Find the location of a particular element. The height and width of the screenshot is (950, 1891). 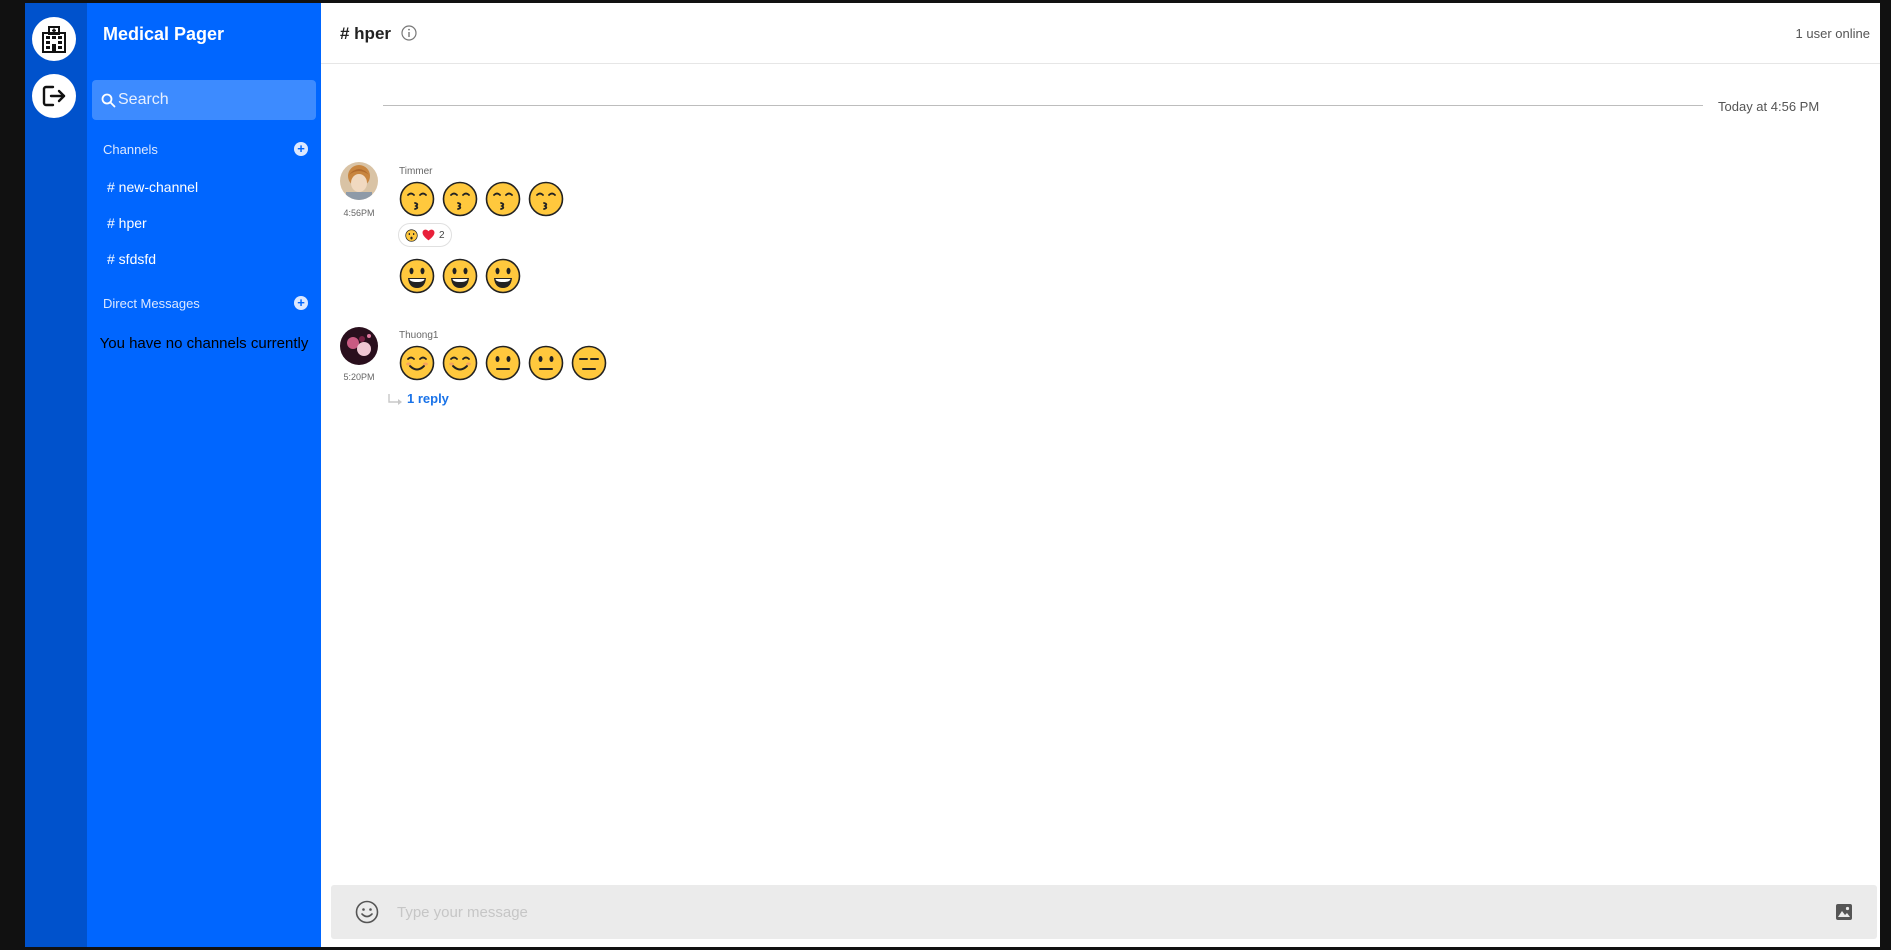

hospital-button is located at coordinates (54, 39).